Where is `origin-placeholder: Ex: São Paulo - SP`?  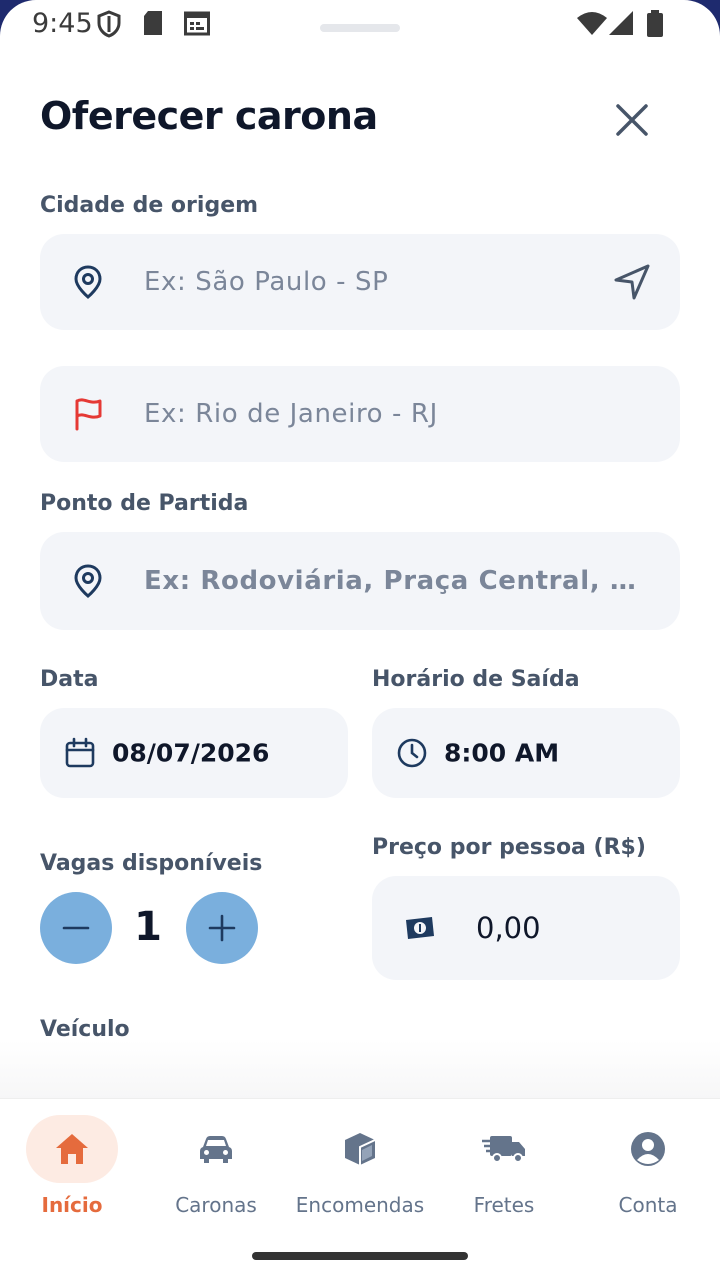
origin-placeholder: Ex: São Paulo - SP is located at coordinates (266, 282).